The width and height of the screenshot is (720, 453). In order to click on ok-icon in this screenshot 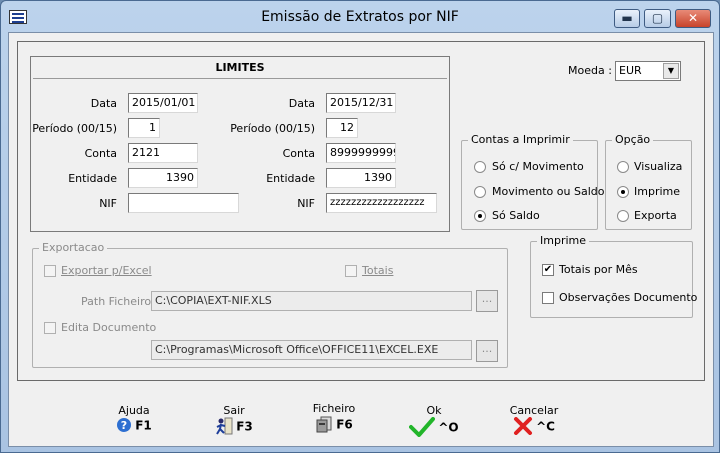, I will do `click(422, 428)`.